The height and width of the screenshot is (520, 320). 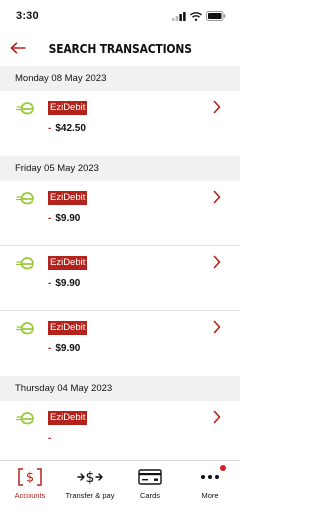 What do you see at coordinates (223, 468) in the screenshot?
I see `notification-badge` at bounding box center [223, 468].